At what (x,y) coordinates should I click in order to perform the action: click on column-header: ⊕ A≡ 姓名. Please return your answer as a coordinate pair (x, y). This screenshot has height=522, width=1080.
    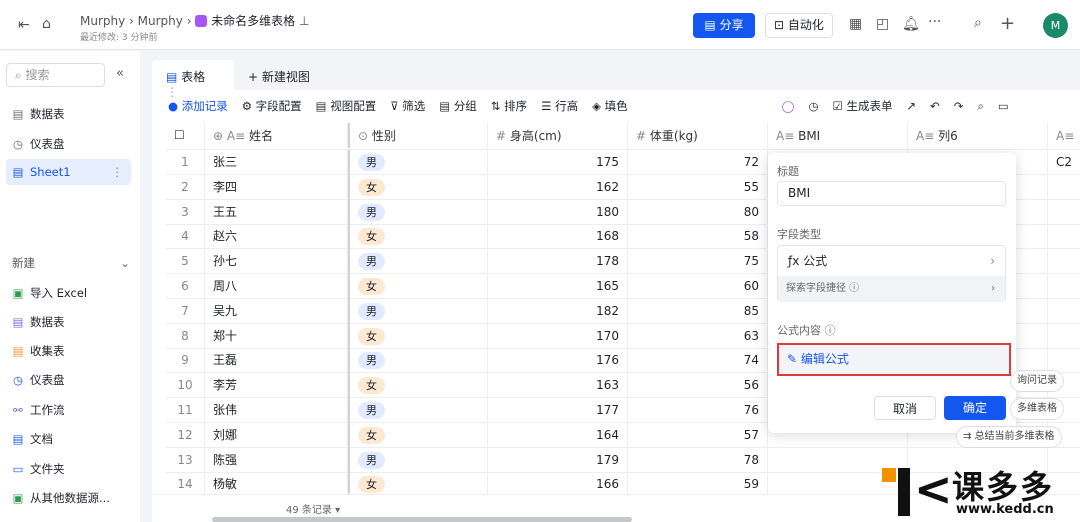
    Looking at the image, I should click on (276, 135).